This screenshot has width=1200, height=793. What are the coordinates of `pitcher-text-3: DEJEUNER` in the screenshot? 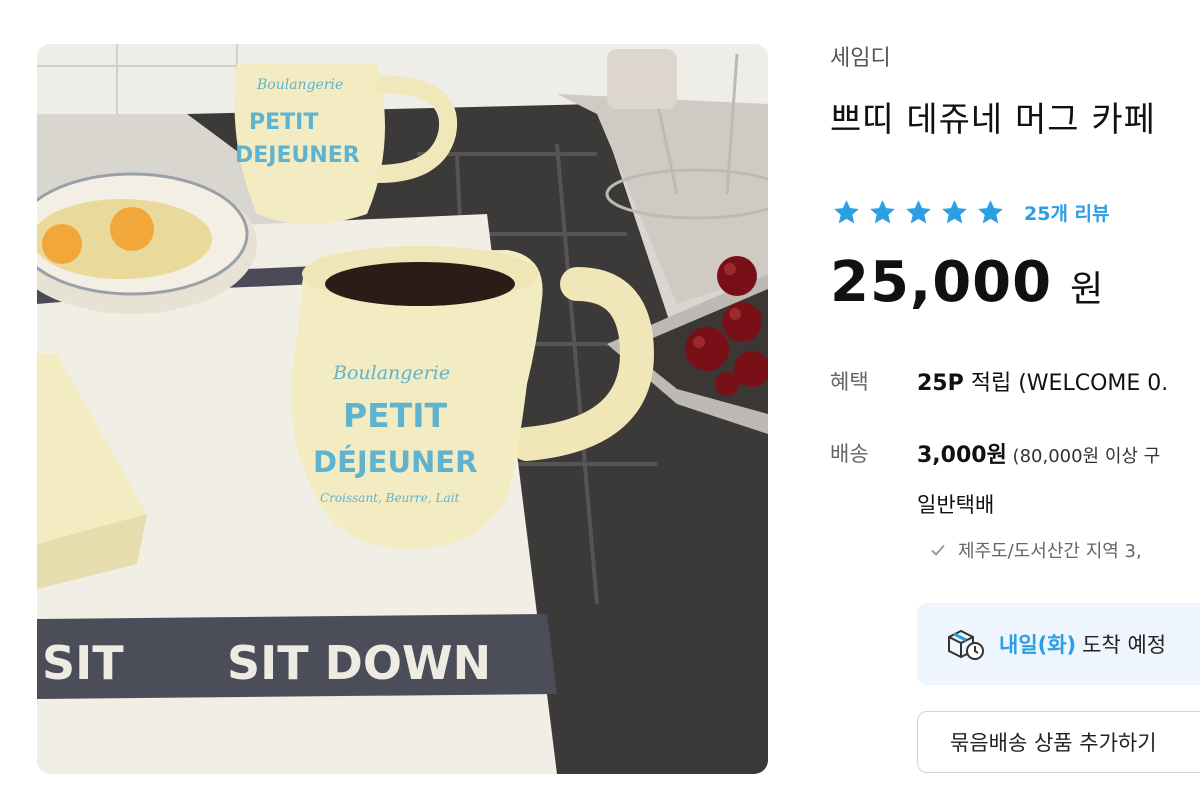 It's located at (297, 155).